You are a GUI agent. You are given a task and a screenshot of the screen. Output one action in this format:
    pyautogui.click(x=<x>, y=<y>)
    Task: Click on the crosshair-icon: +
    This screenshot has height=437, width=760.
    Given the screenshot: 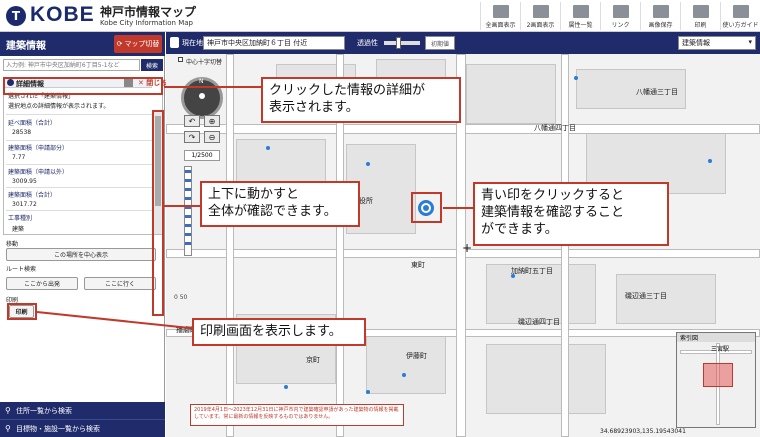 What is the action you would take?
    pyautogui.click(x=467, y=248)
    